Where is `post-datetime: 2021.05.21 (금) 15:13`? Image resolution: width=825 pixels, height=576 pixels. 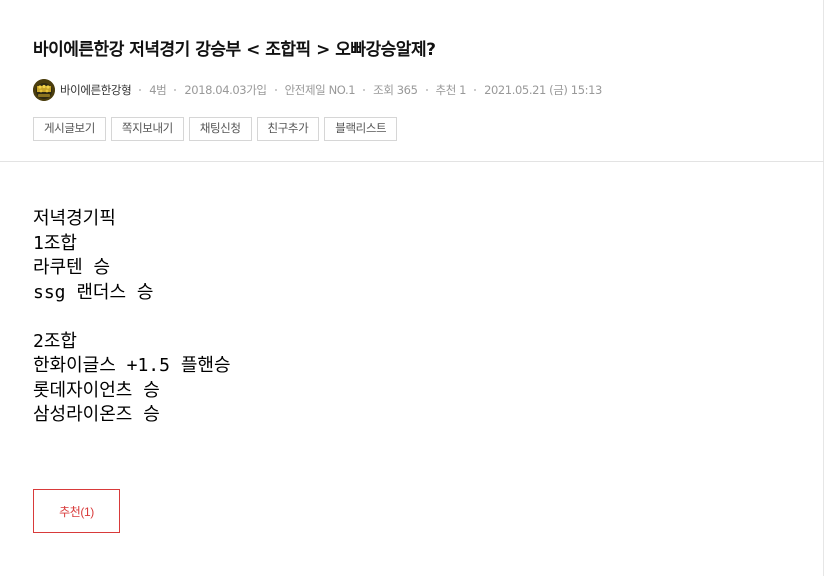
post-datetime: 2021.05.21 (금) 15:13 is located at coordinates (543, 90).